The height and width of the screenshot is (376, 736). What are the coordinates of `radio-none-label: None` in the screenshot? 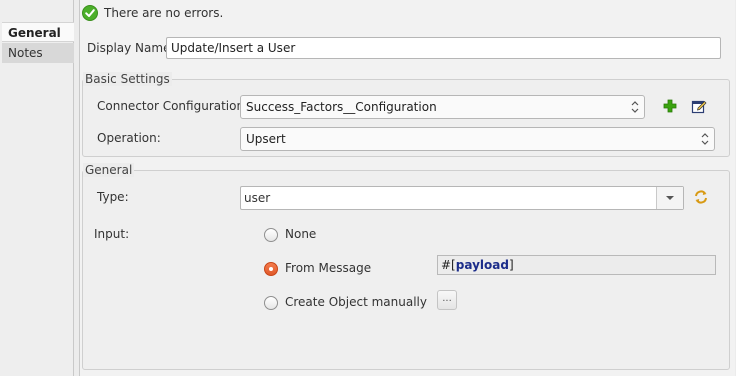 It's located at (300, 234).